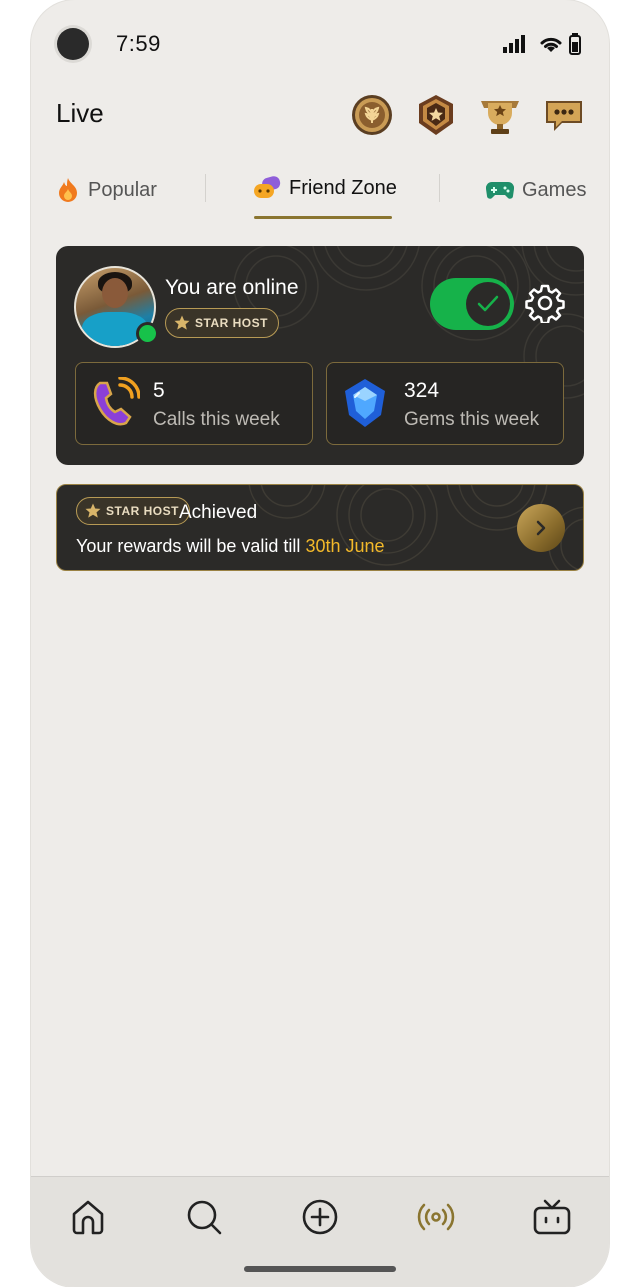 The image size is (640, 1287). I want to click on signal-icon, so click(514, 44).